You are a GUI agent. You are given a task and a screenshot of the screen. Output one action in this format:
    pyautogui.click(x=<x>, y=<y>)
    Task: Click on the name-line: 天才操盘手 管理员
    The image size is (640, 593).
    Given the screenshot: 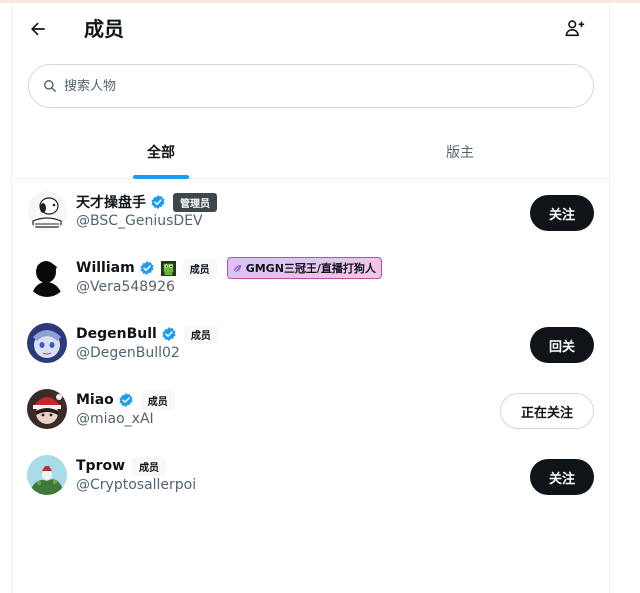 What is the action you would take?
    pyautogui.click(x=146, y=202)
    